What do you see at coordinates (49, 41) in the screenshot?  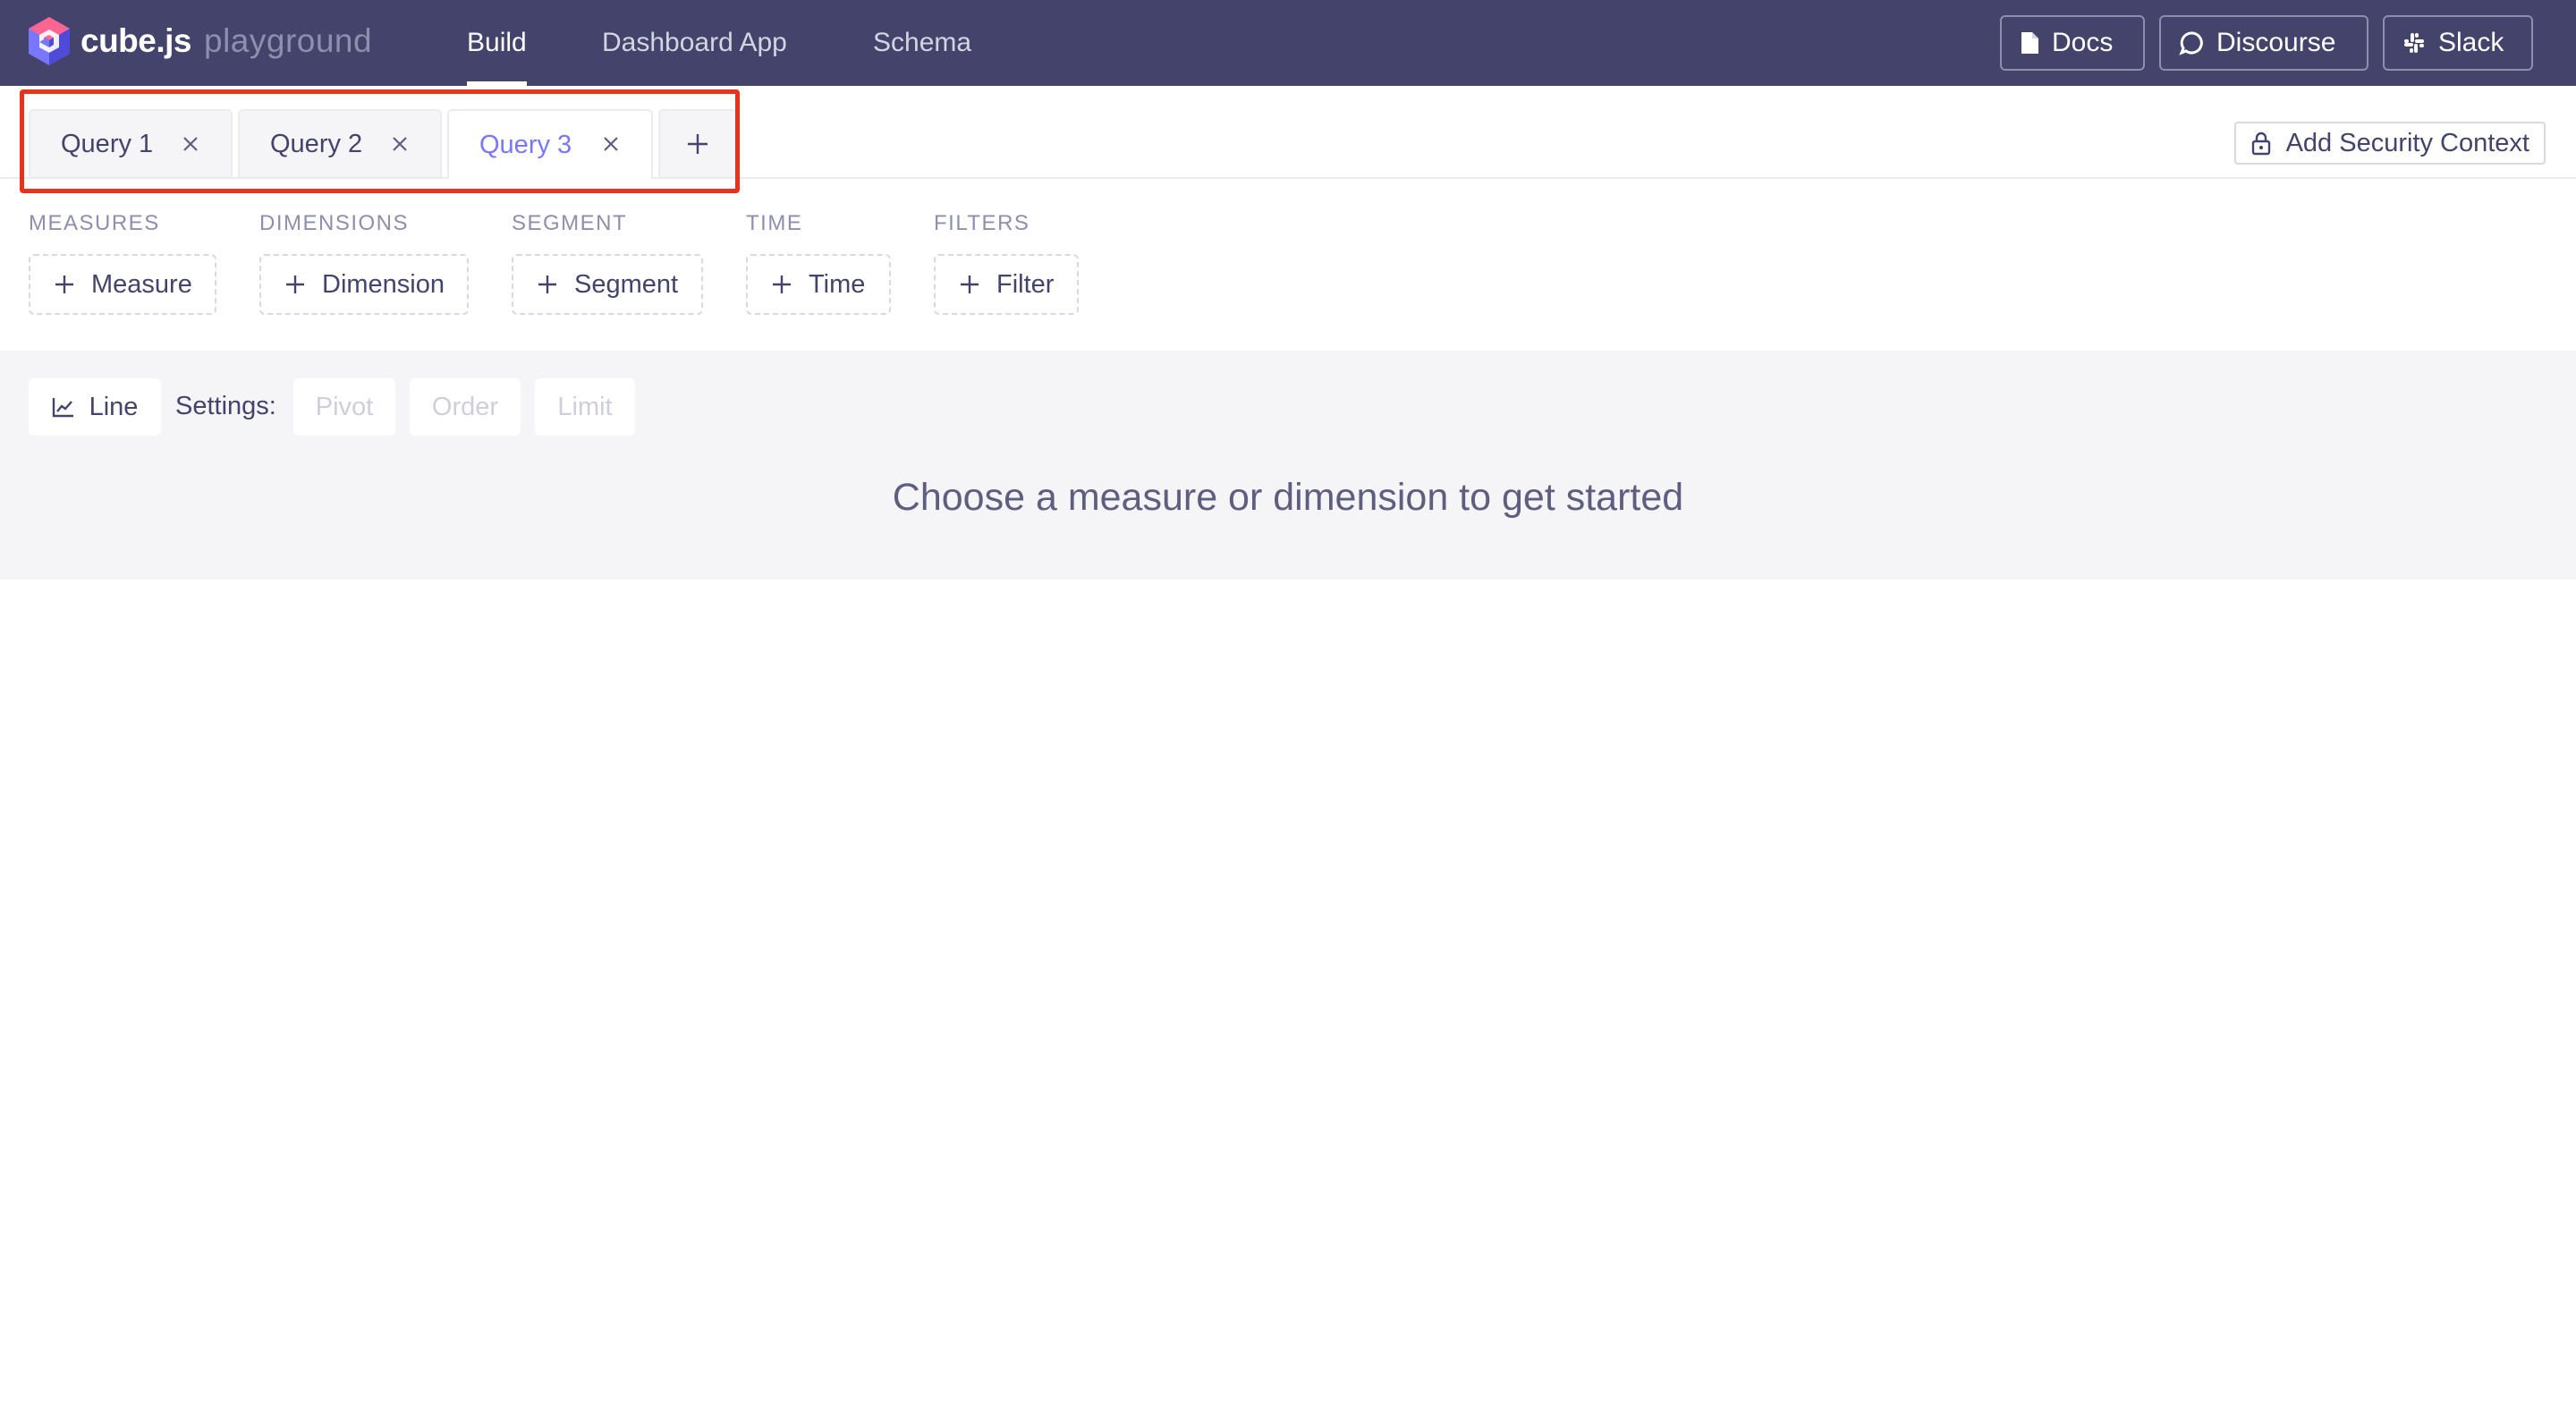 I see `cube-logo-icon` at bounding box center [49, 41].